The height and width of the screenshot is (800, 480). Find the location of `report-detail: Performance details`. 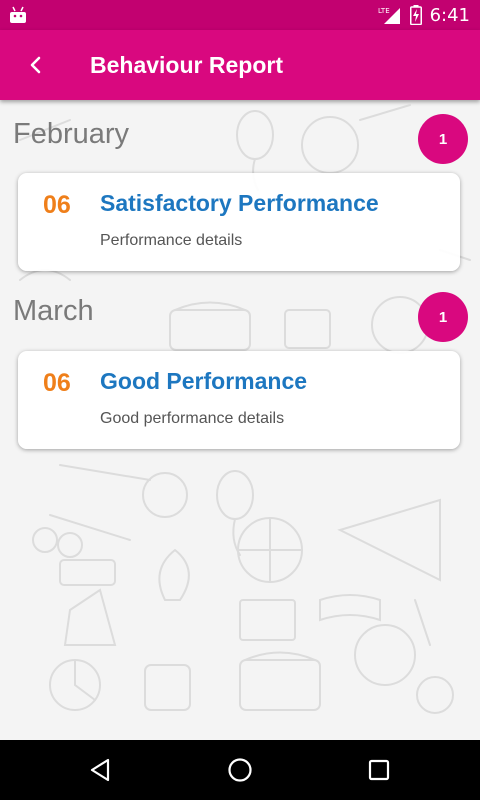

report-detail: Performance details is located at coordinates (171, 240).